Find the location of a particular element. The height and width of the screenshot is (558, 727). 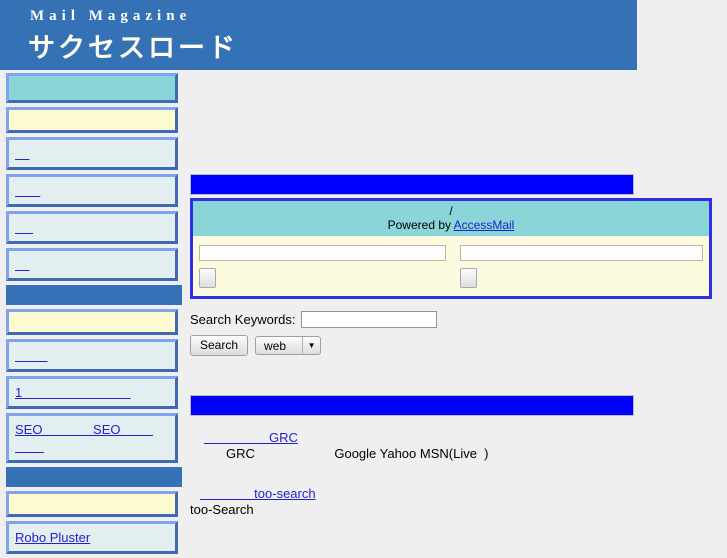

tool-desc-too-search: too-Search is located at coordinates (222, 509).